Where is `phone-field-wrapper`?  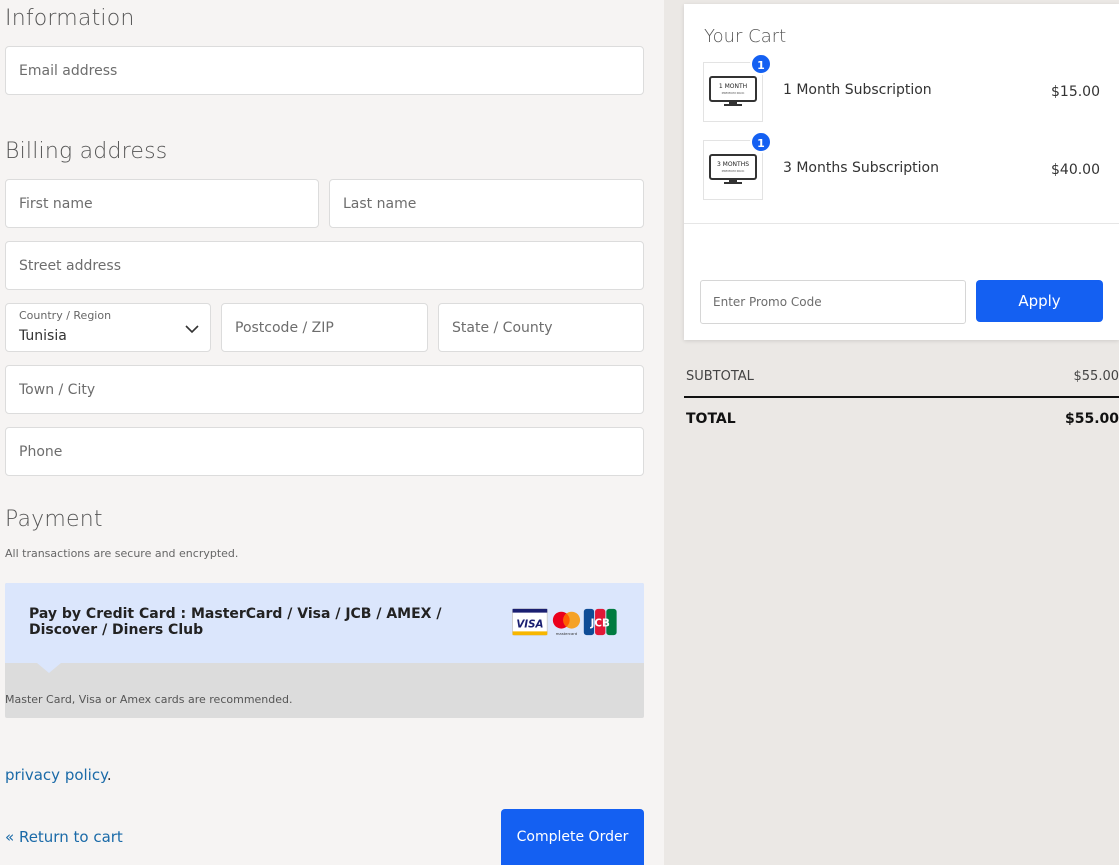 phone-field-wrapper is located at coordinates (324, 451).